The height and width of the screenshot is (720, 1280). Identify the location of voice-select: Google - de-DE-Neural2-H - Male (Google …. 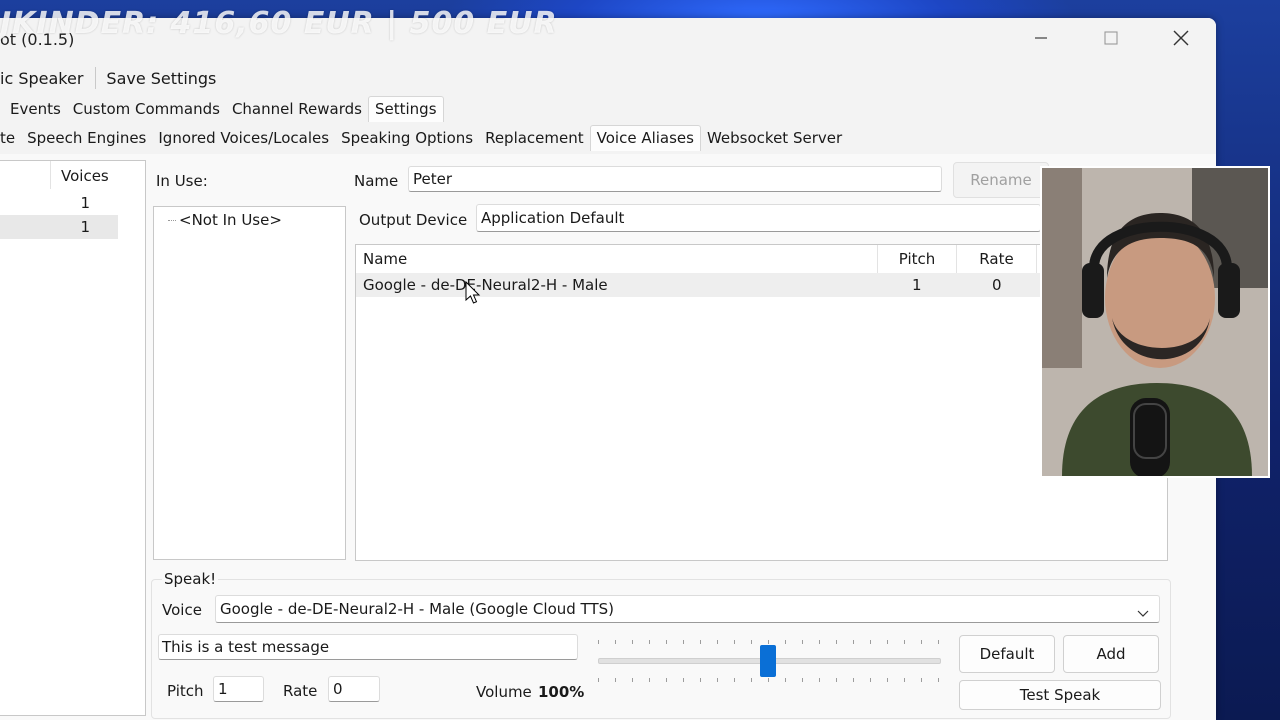
(687, 609).